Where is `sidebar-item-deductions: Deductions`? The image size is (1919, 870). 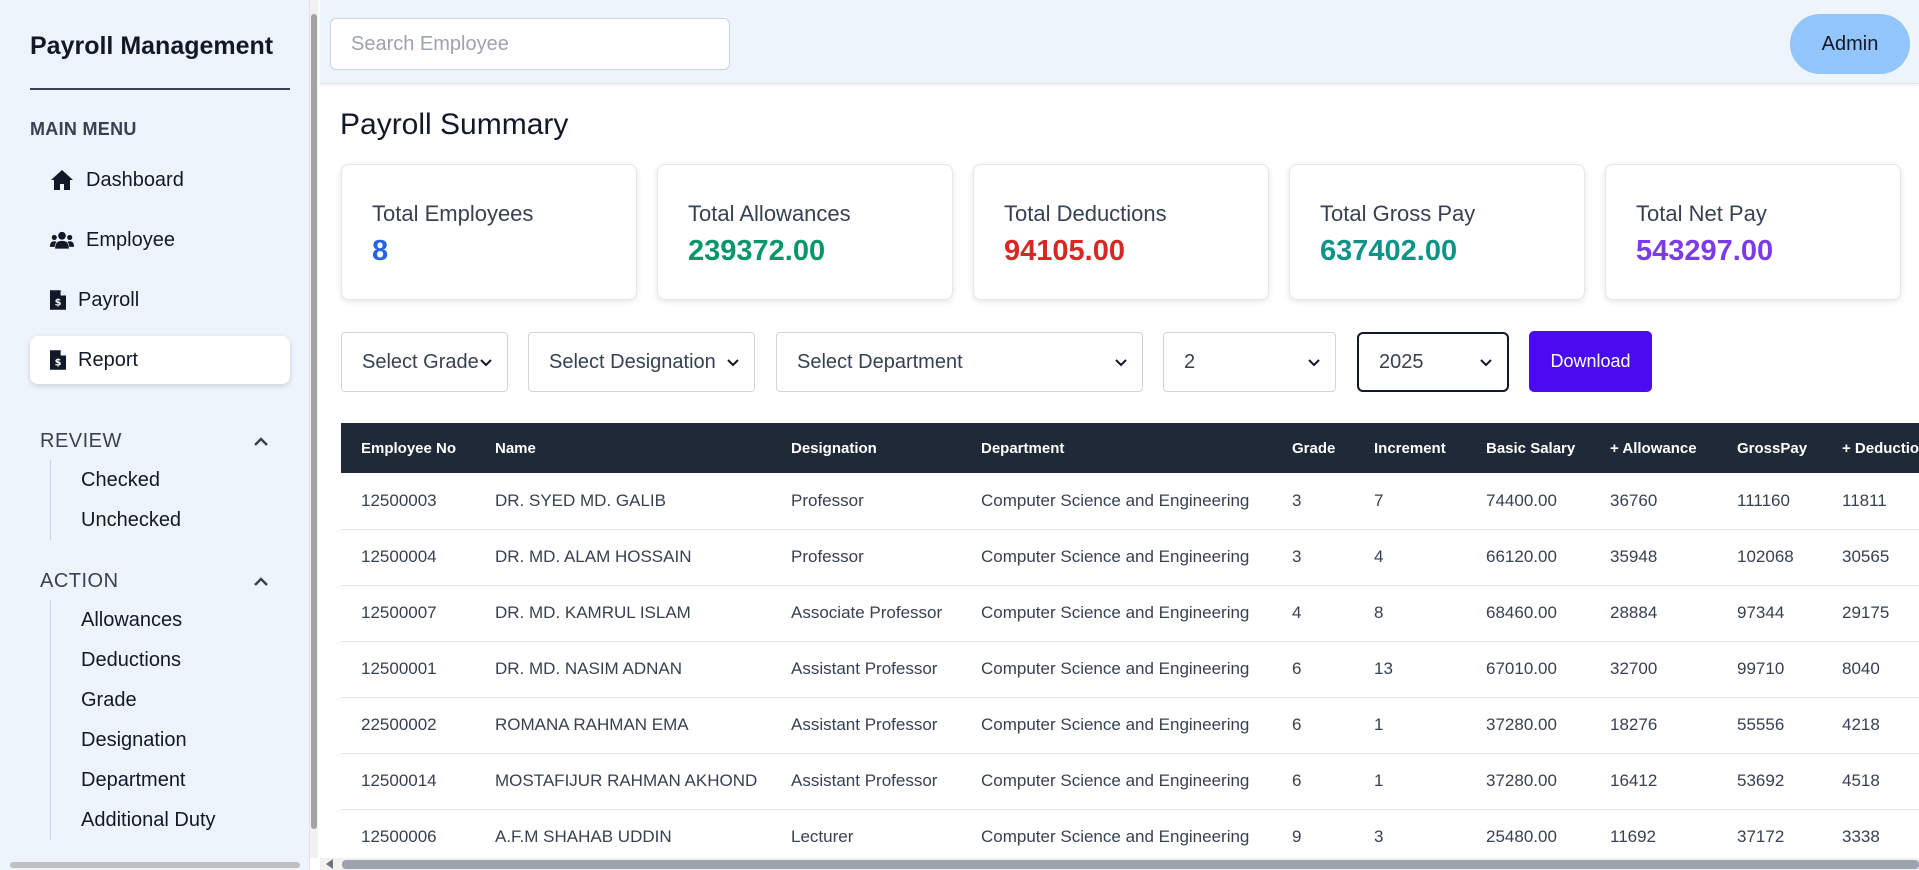
sidebar-item-deductions: Deductions is located at coordinates (148, 660).